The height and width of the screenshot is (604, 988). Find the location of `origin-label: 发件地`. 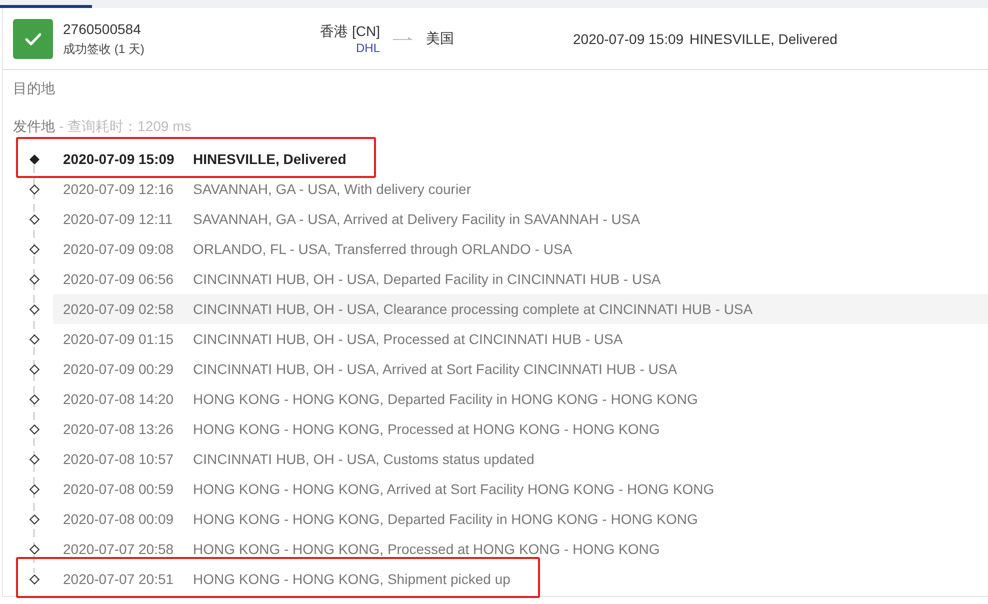

origin-label: 发件地 is located at coordinates (34, 126).